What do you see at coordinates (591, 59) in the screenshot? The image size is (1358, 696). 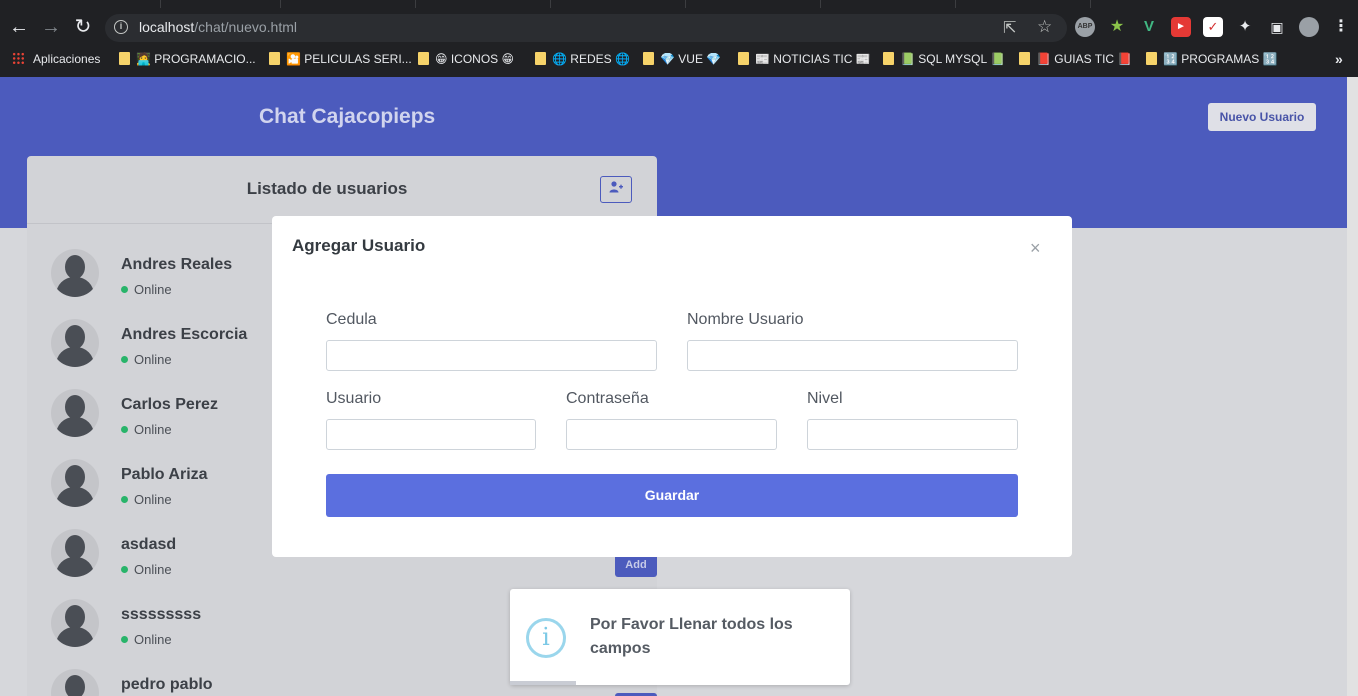 I see `bookmark-label: 🌐 REDES 🌐` at bounding box center [591, 59].